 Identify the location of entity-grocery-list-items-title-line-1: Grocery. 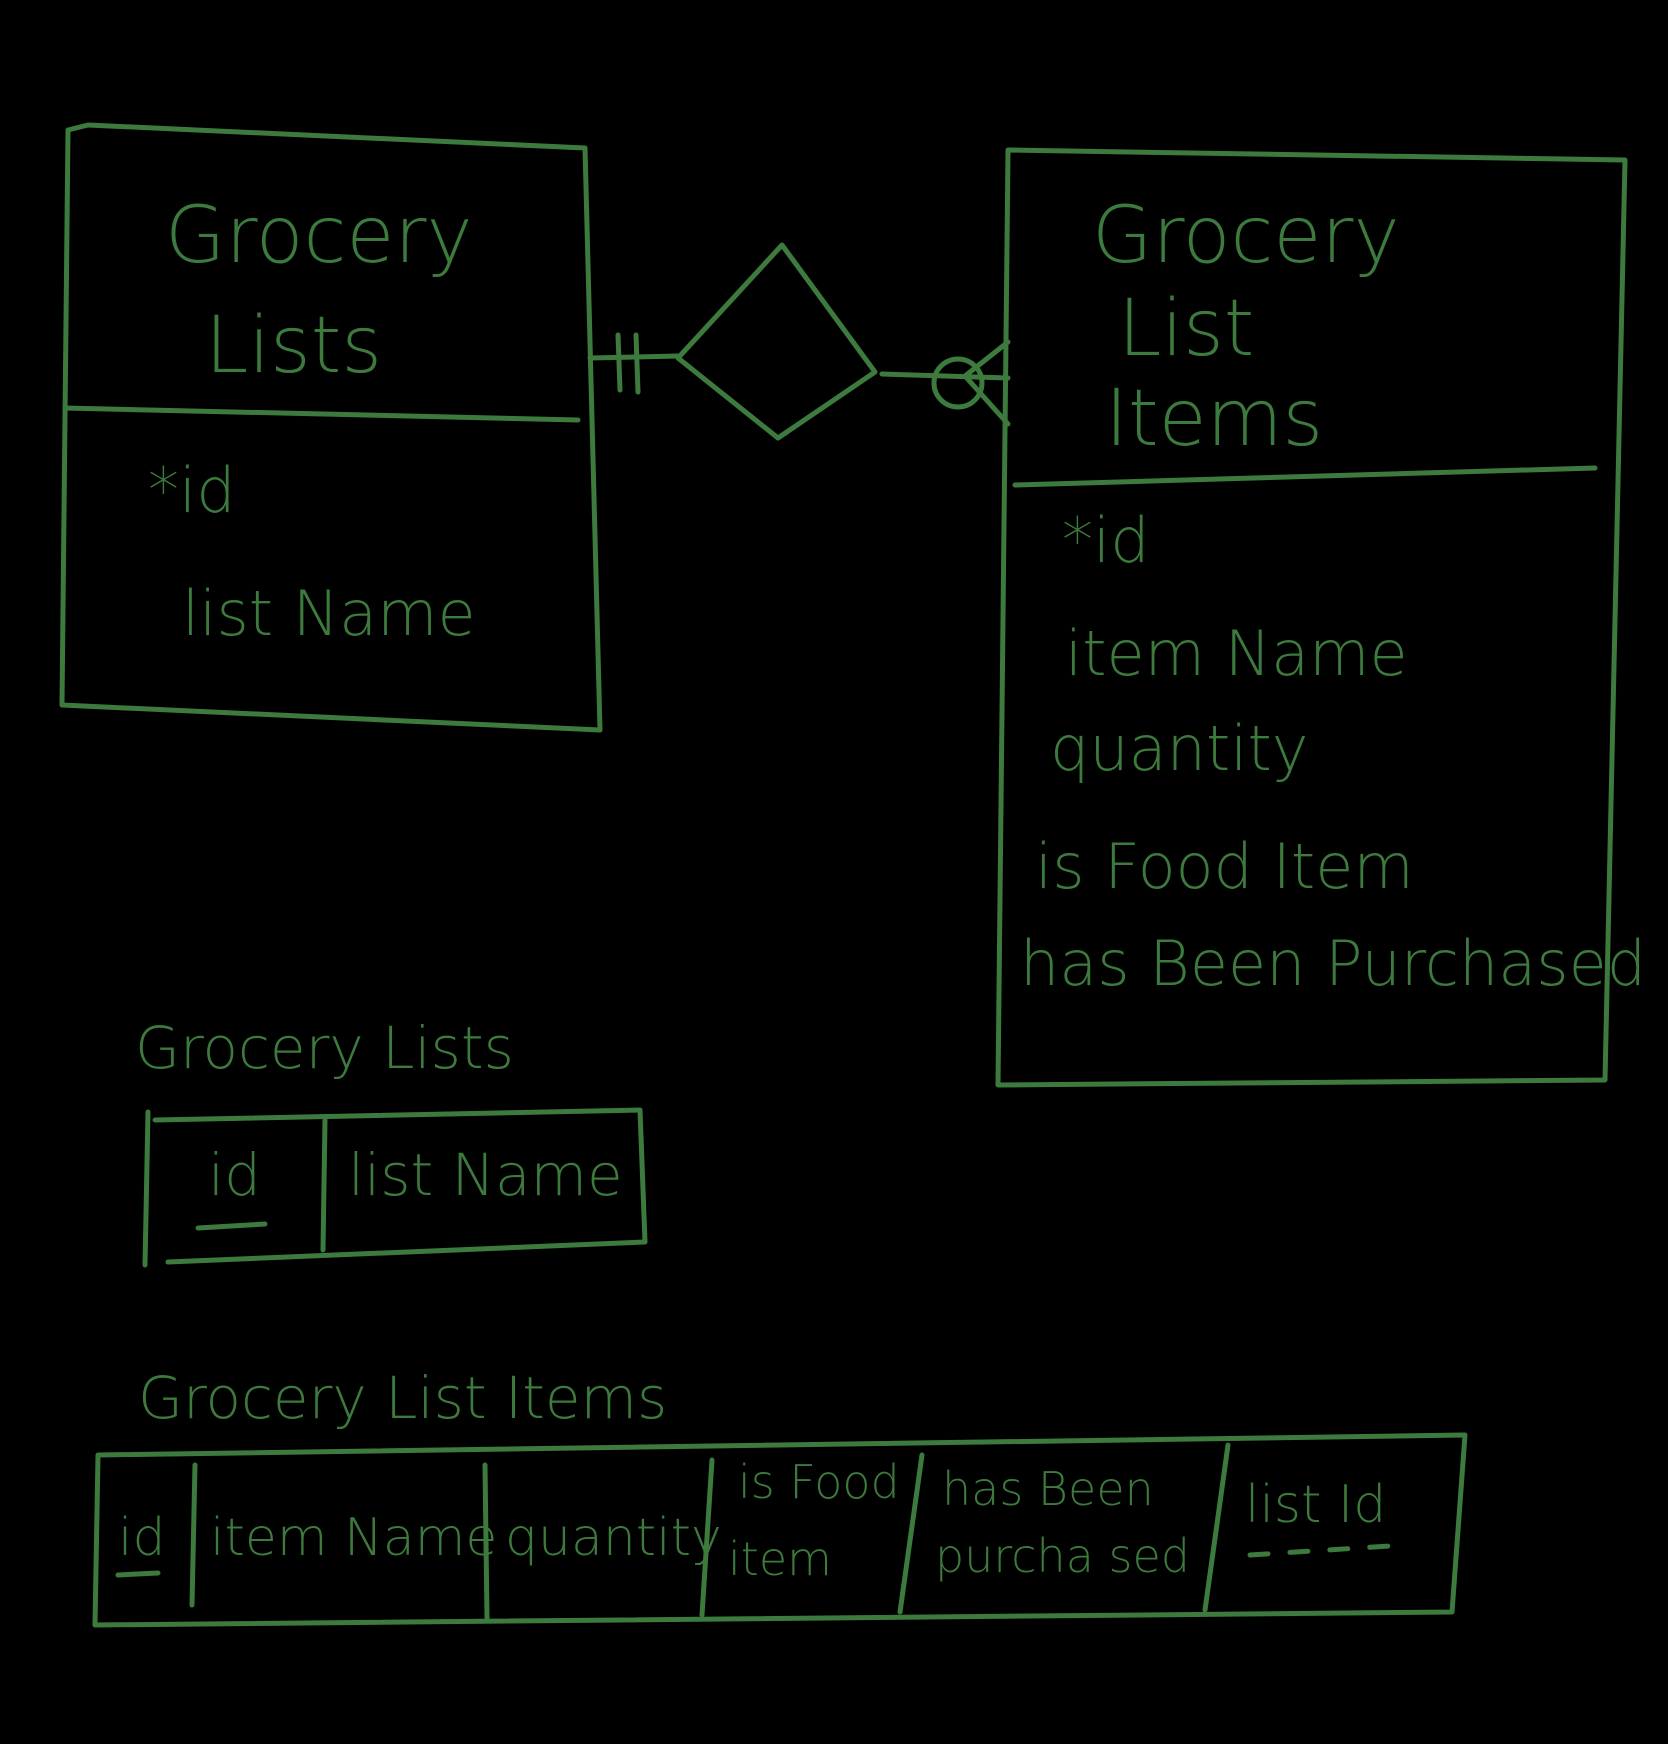
(1246, 236).